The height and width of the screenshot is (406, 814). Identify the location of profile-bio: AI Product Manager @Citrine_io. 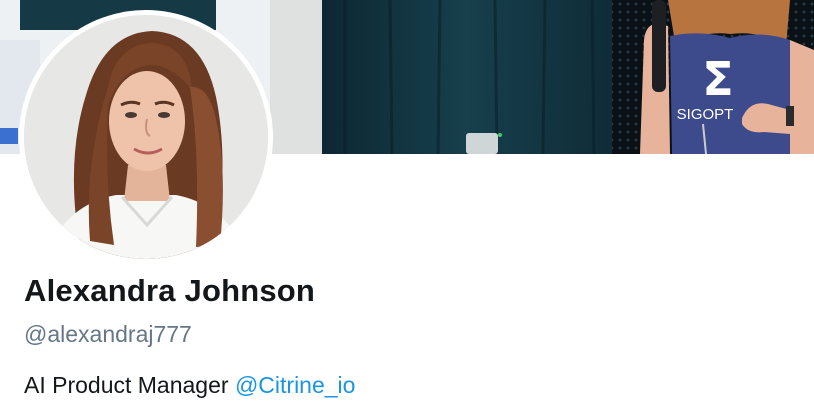
(189, 385).